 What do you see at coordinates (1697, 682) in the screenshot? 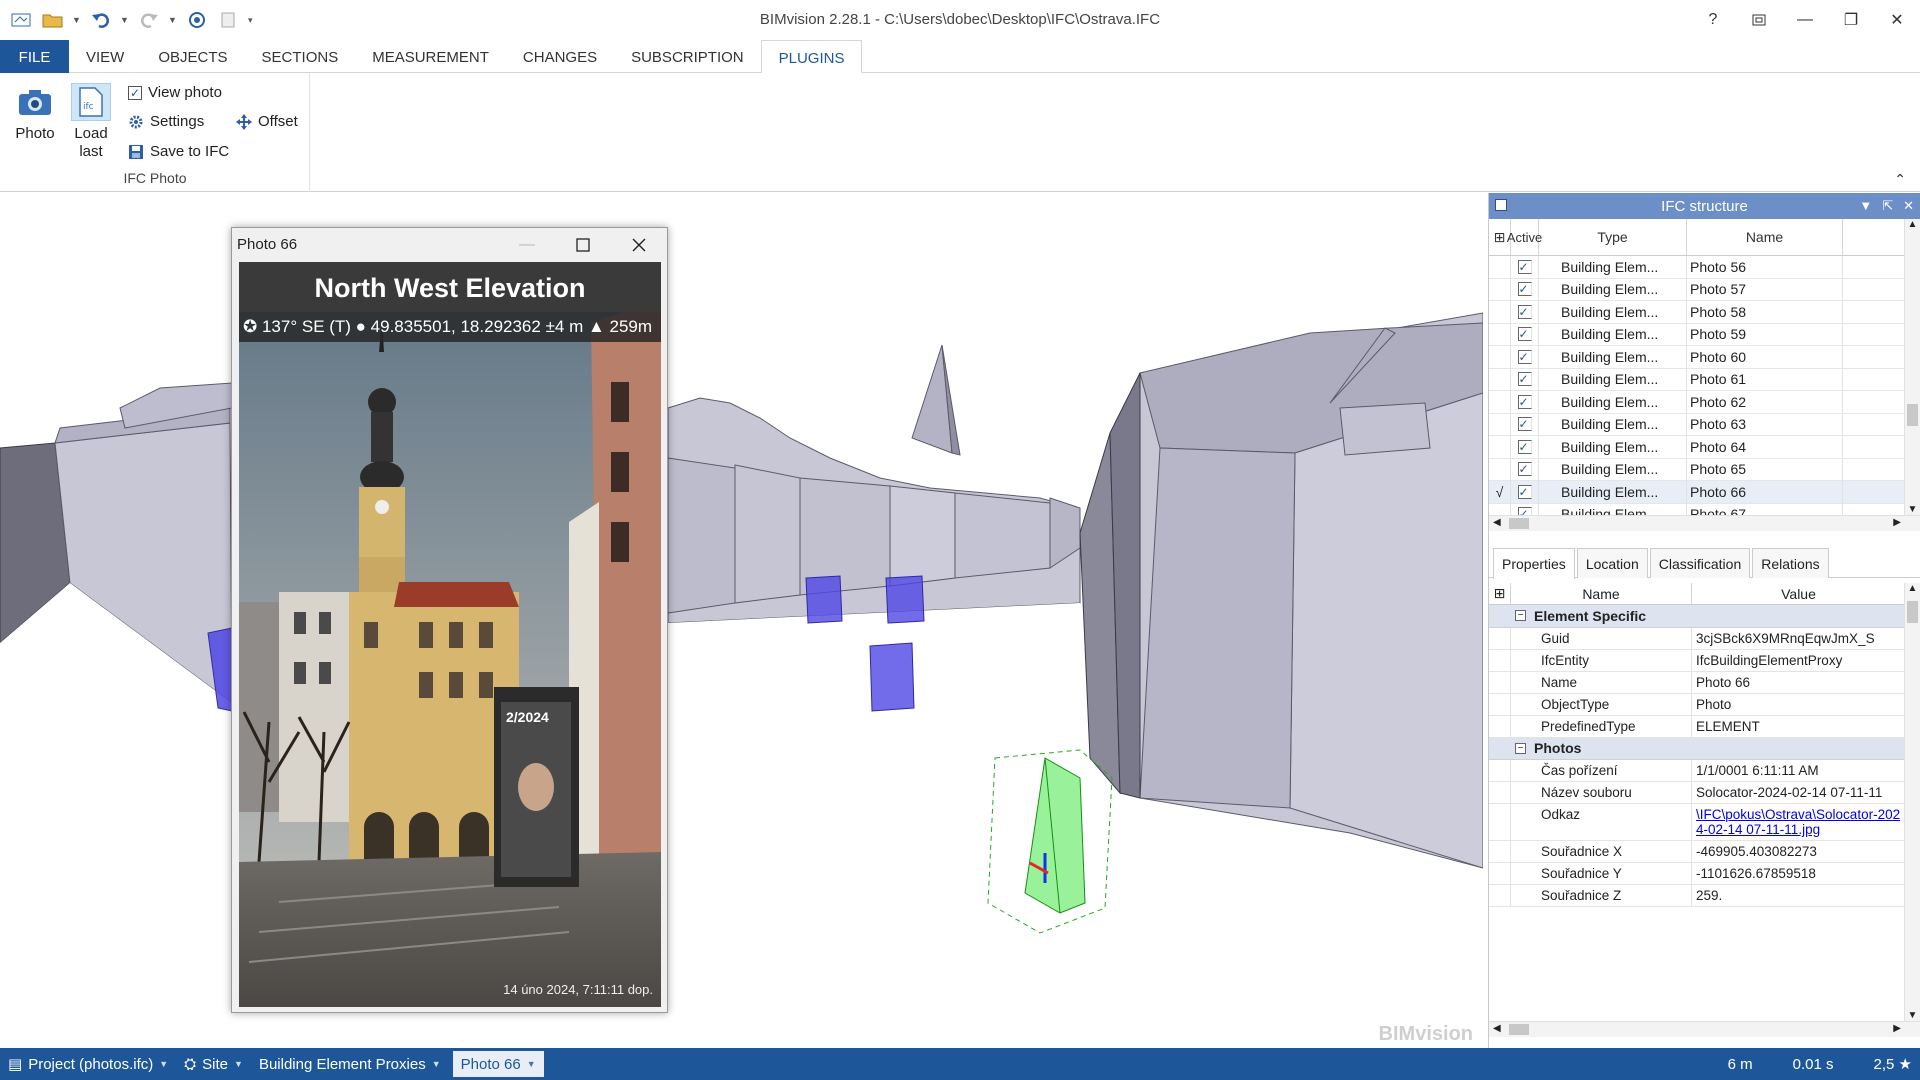
I see `property-row: Name Photo 66` at bounding box center [1697, 682].